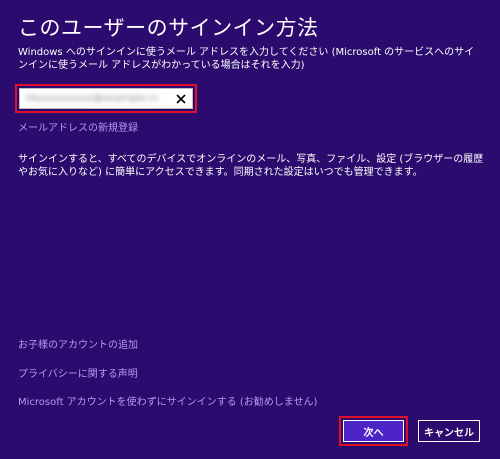 This screenshot has height=459, width=500. Describe the element at coordinates (78, 374) in the screenshot. I see `privacy-statement-link: プライバシーに関する声明` at that location.